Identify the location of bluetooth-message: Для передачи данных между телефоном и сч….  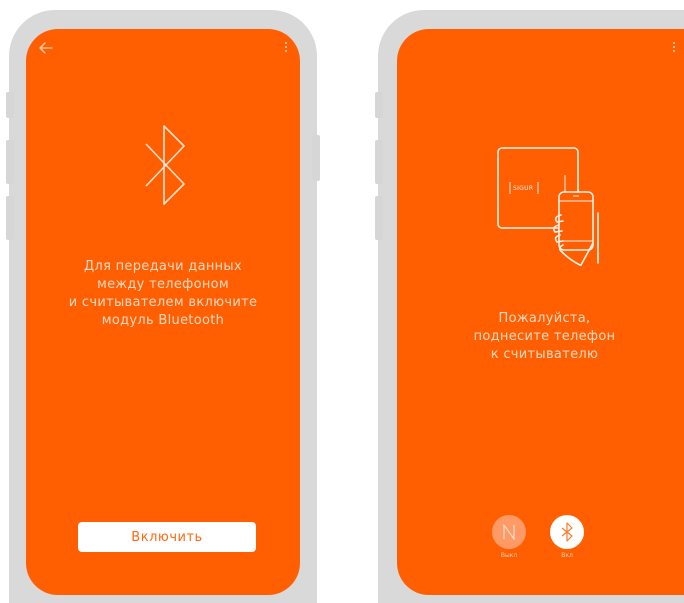
(163, 293).